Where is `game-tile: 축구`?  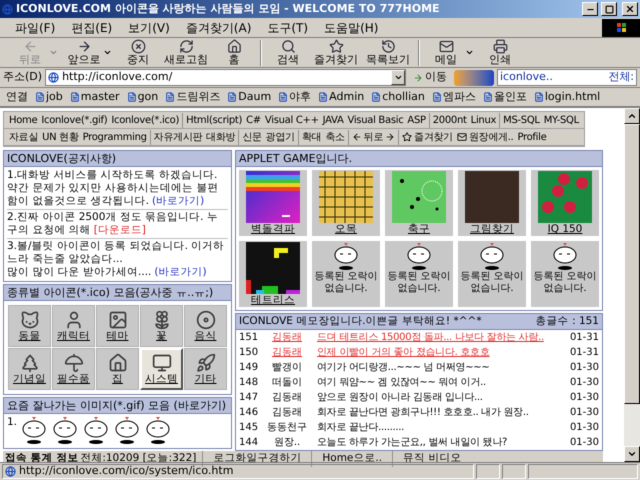
game-tile: 축구 is located at coordinates (419, 203).